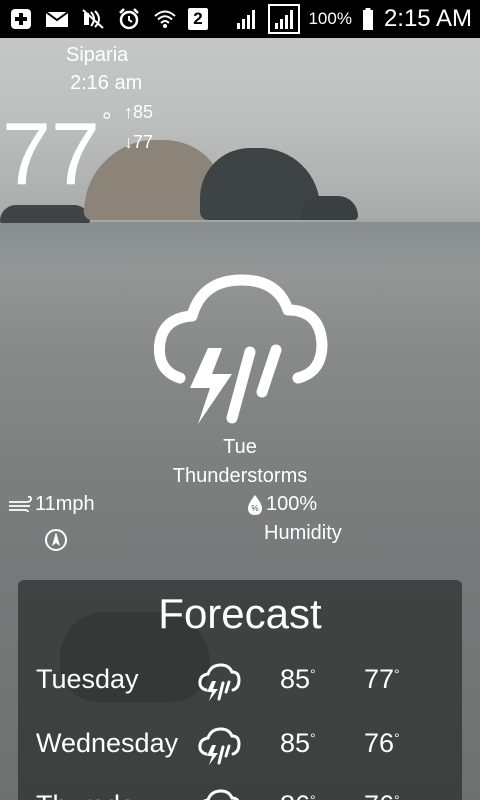 Image resolution: width=480 pixels, height=800 pixels. Describe the element at coordinates (427, 18) in the screenshot. I see `status-time: 2:15 AM` at that location.